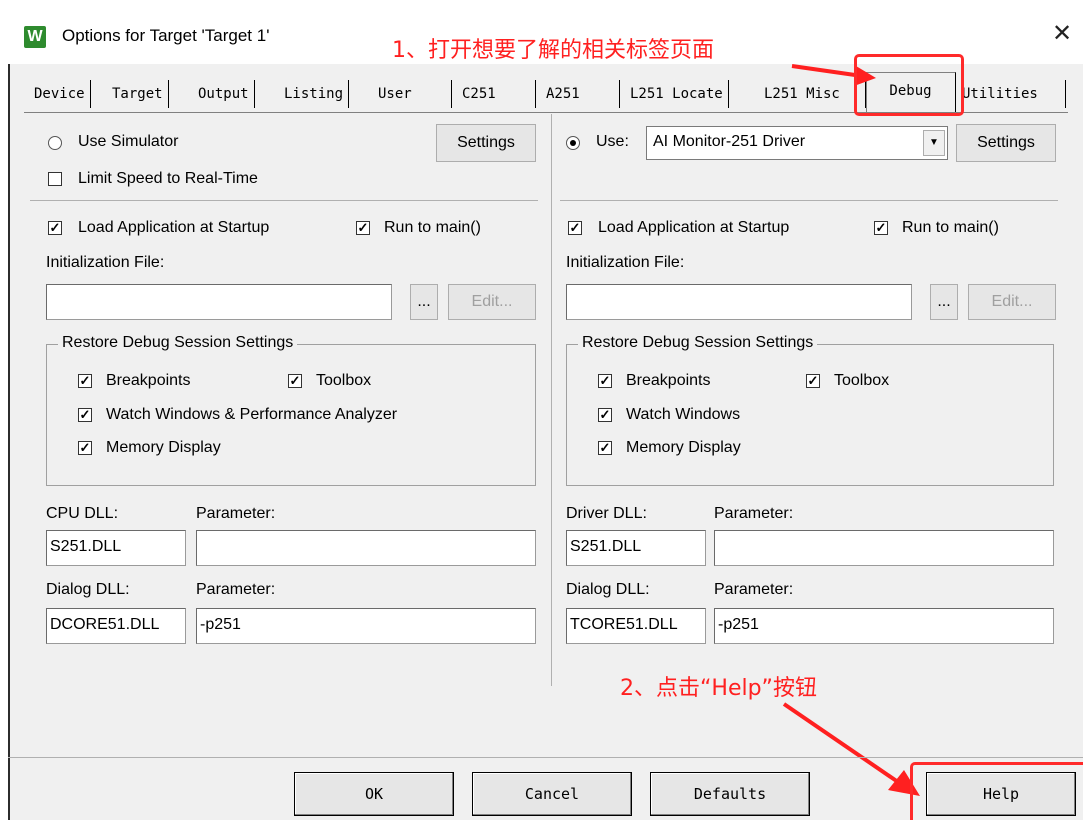 This screenshot has height=820, width=1083. Describe the element at coordinates (1062, 34) in the screenshot. I see `close-icon: ✕` at that location.